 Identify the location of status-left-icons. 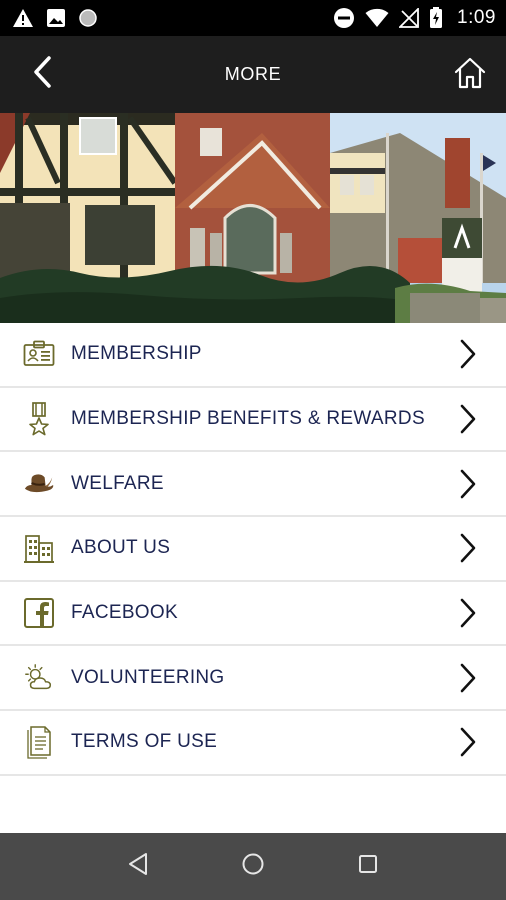
(55, 18).